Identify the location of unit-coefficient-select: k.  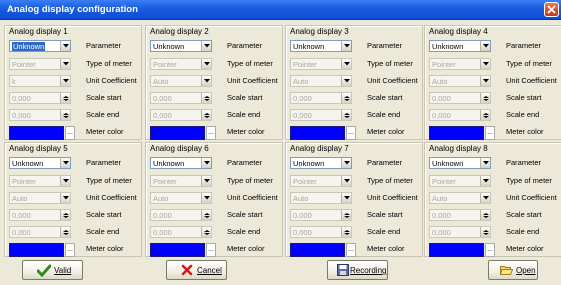
(40, 81).